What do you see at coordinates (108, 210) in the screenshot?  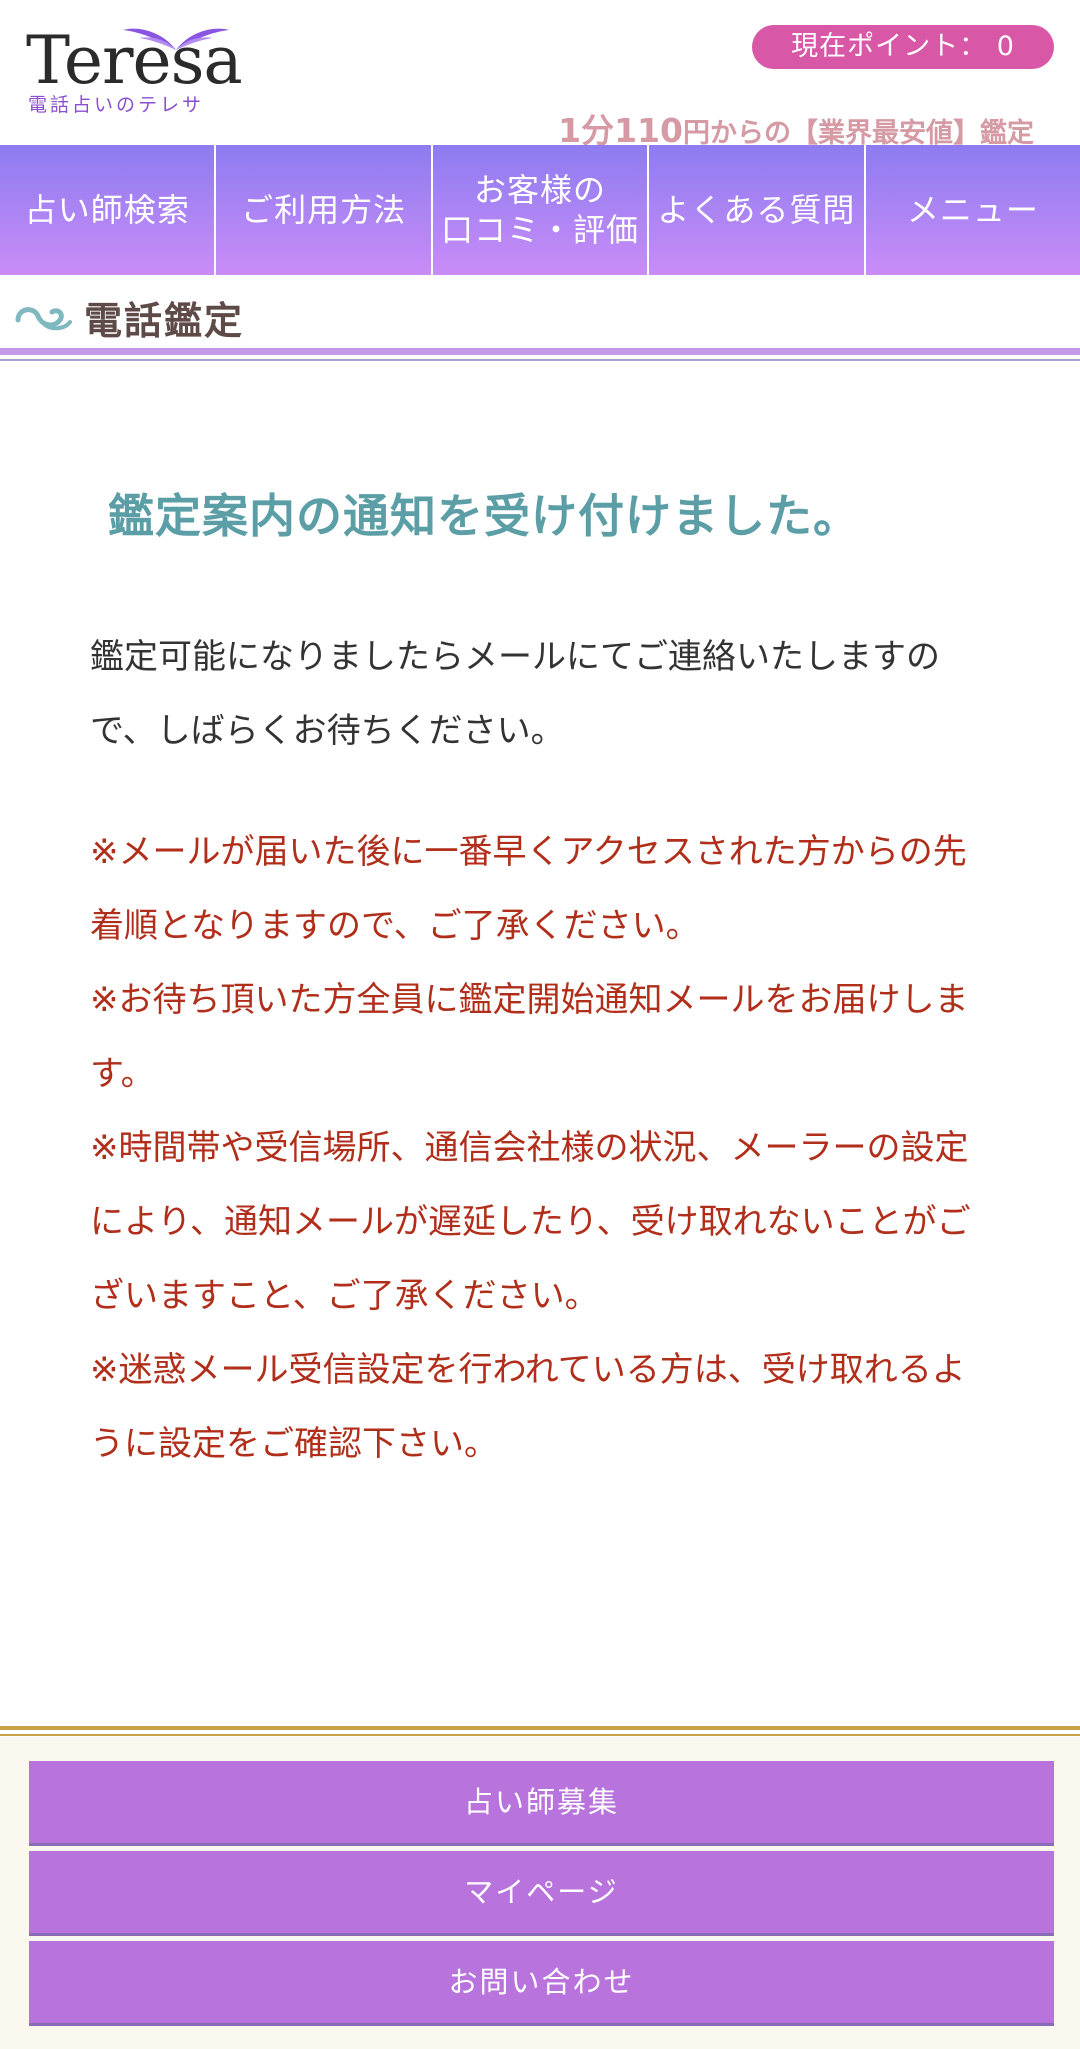 I see `nav-fortune-teller-search: 占い師検索` at bounding box center [108, 210].